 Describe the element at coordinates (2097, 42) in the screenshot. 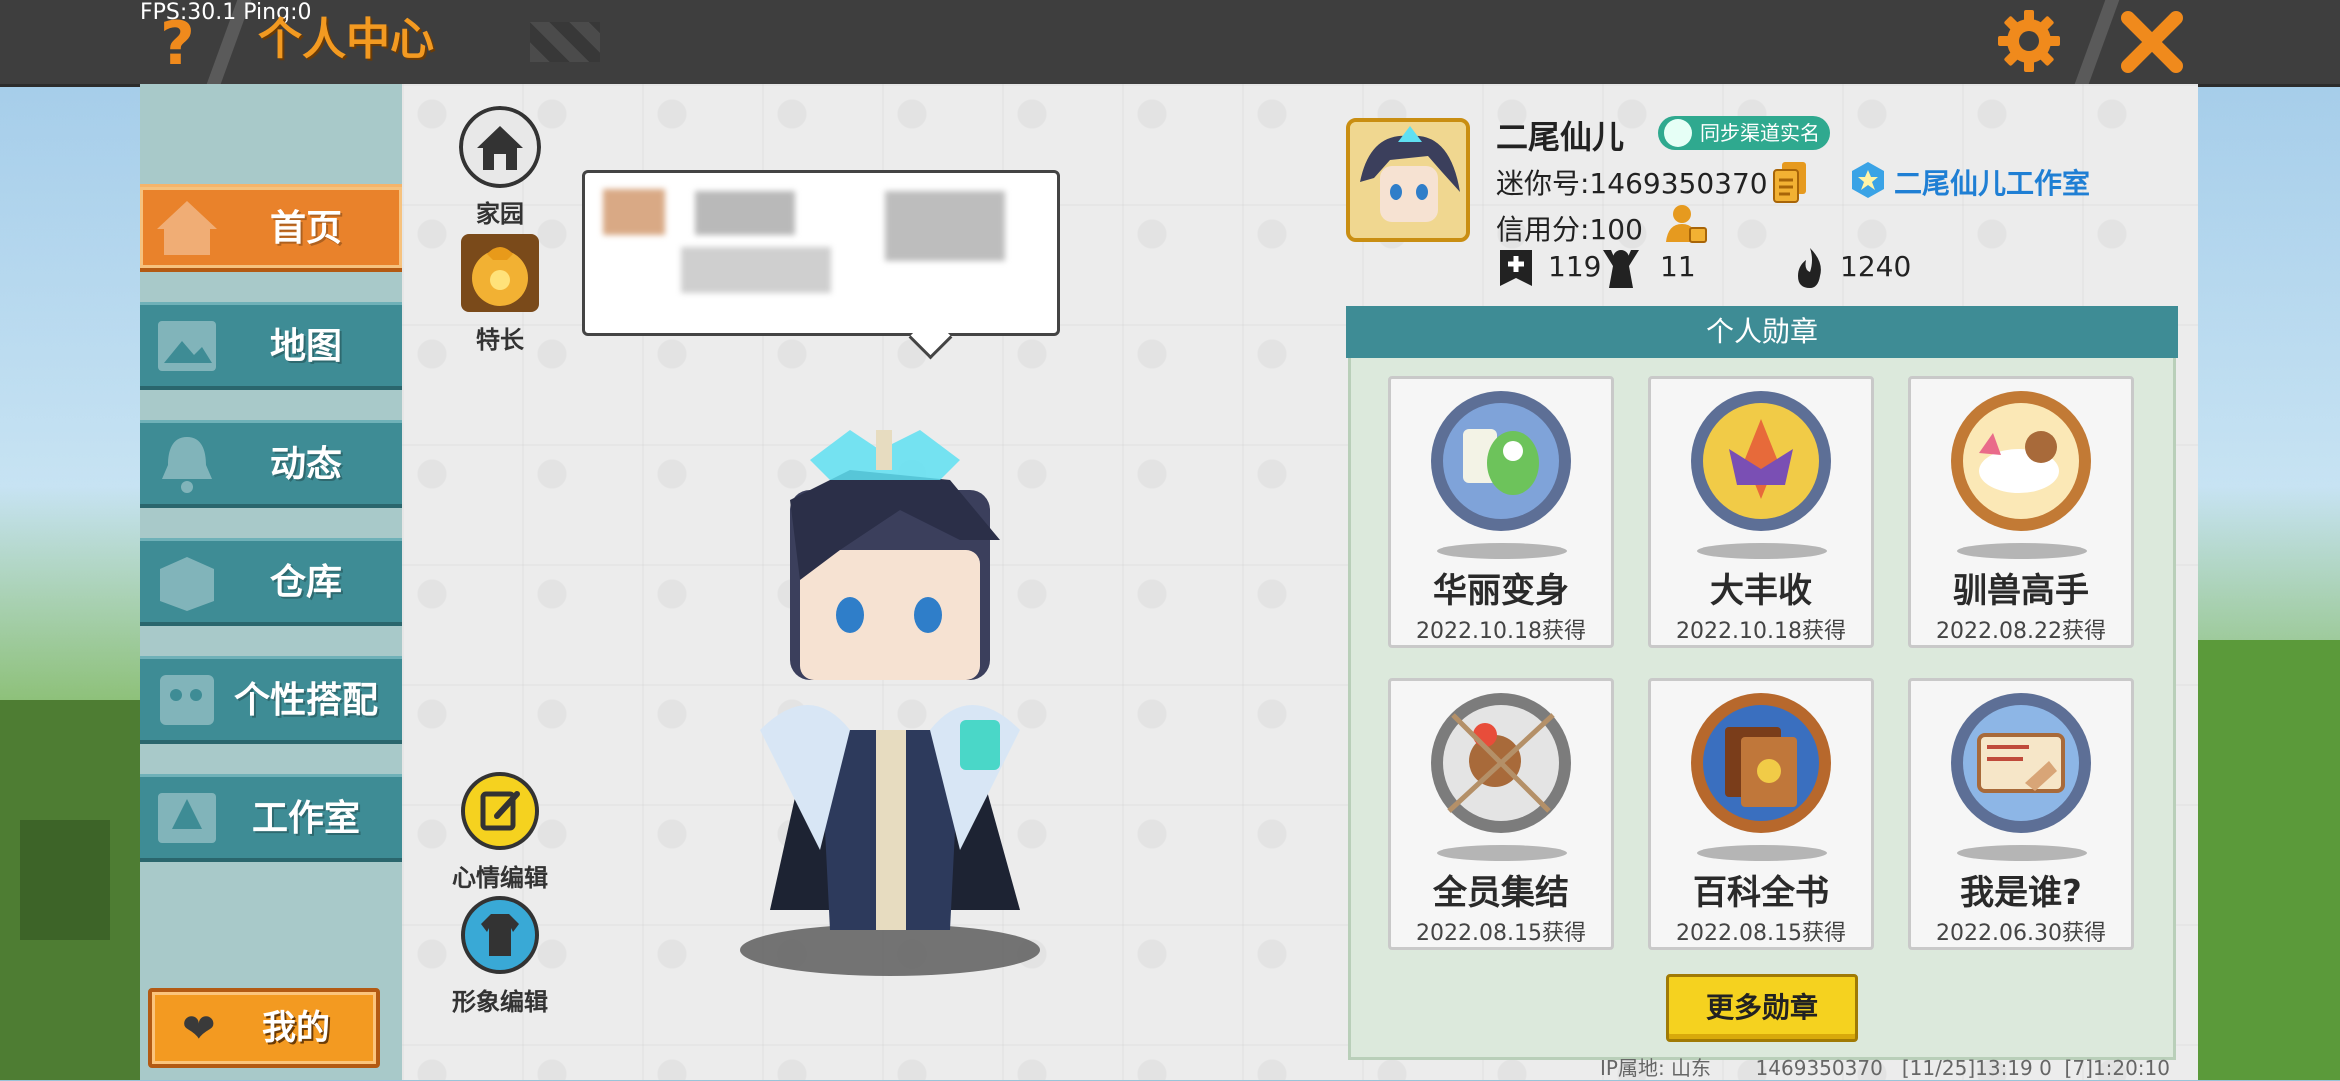

I see `divider` at that location.